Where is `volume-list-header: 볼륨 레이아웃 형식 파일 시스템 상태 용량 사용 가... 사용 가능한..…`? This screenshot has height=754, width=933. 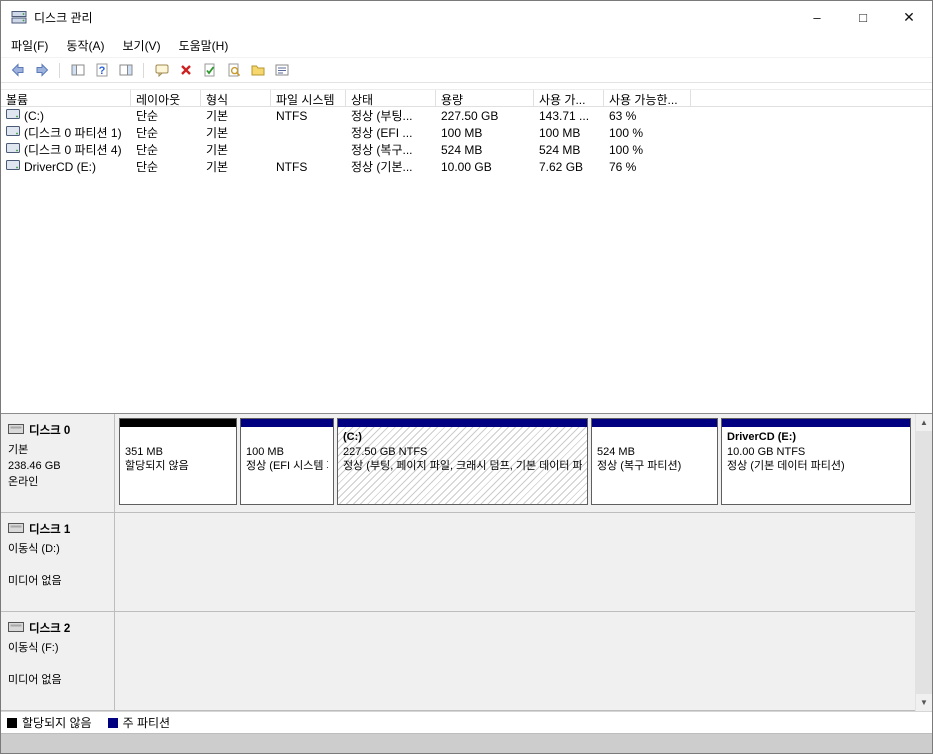 volume-list-header: 볼륨 레이아웃 형식 파일 시스템 상태 용량 사용 가... 사용 가능한..… is located at coordinates (466, 98).